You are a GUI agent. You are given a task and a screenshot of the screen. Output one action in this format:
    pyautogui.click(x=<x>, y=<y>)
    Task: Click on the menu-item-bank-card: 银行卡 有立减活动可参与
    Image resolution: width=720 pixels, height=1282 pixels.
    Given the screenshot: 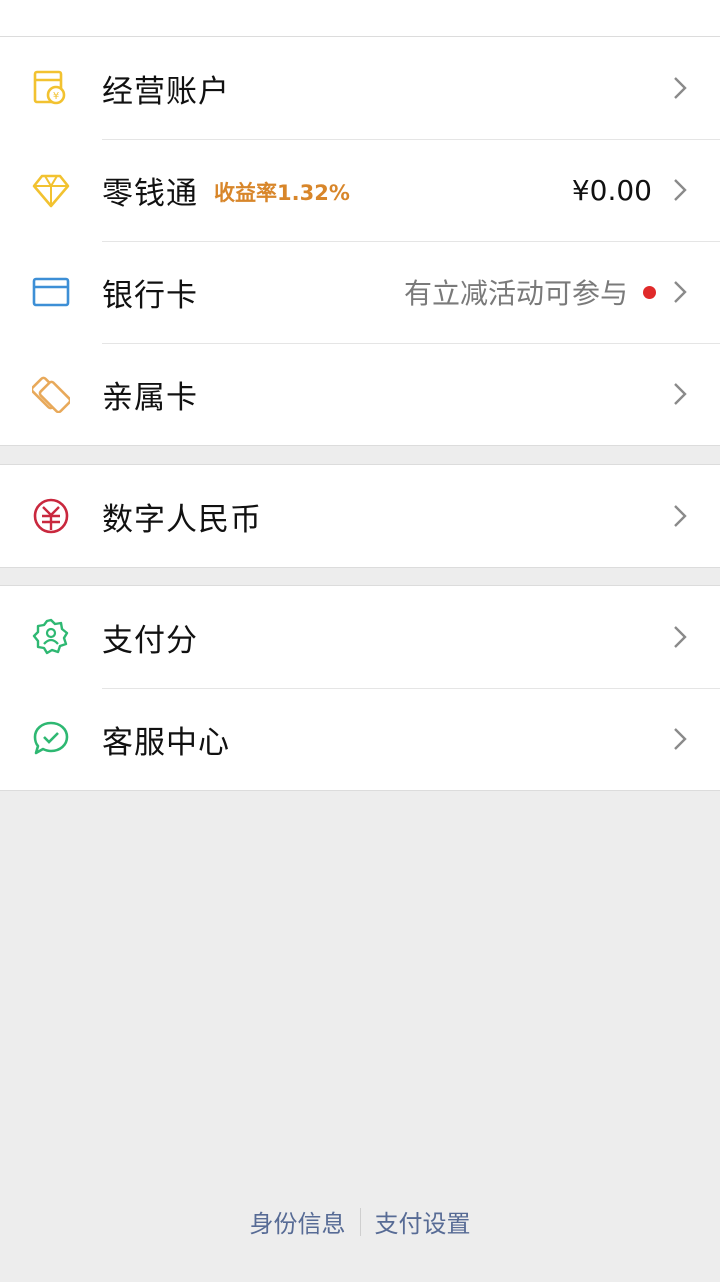 What is the action you would take?
    pyautogui.click(x=360, y=292)
    